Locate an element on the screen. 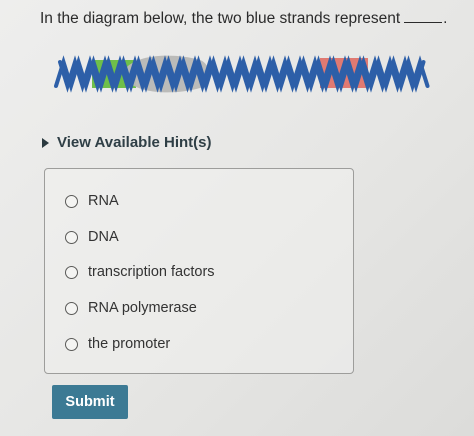 This screenshot has width=474, height=436. option-rna: RNA is located at coordinates (92, 201).